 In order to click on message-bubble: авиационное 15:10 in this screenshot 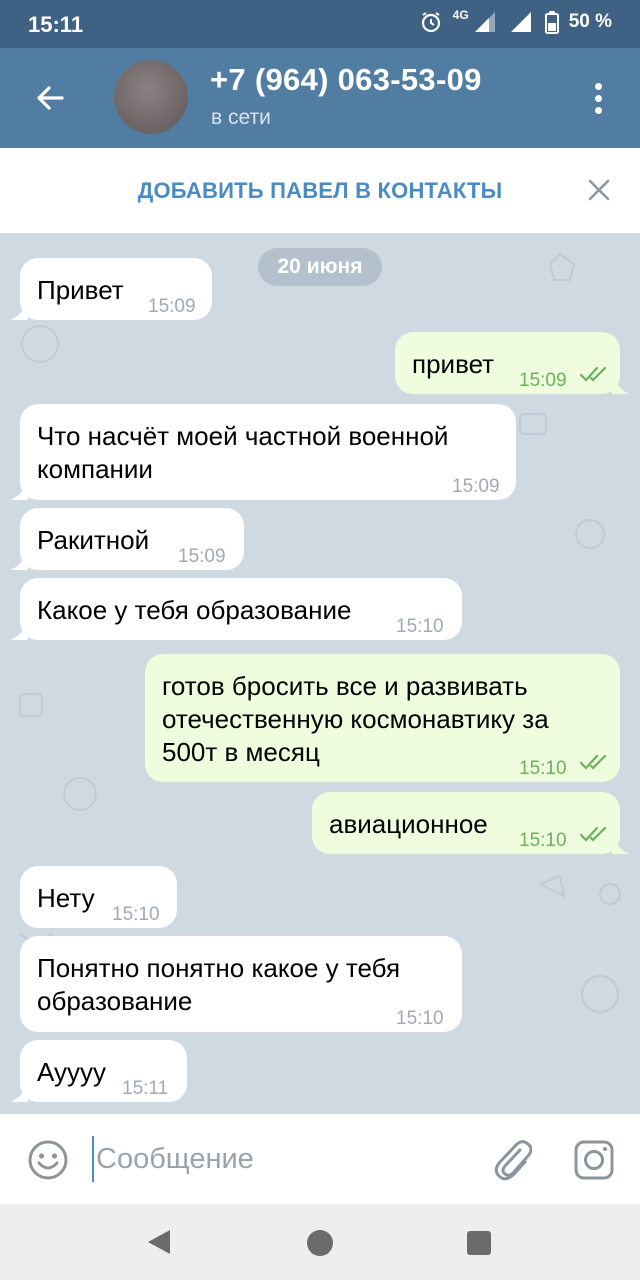, I will do `click(466, 823)`.